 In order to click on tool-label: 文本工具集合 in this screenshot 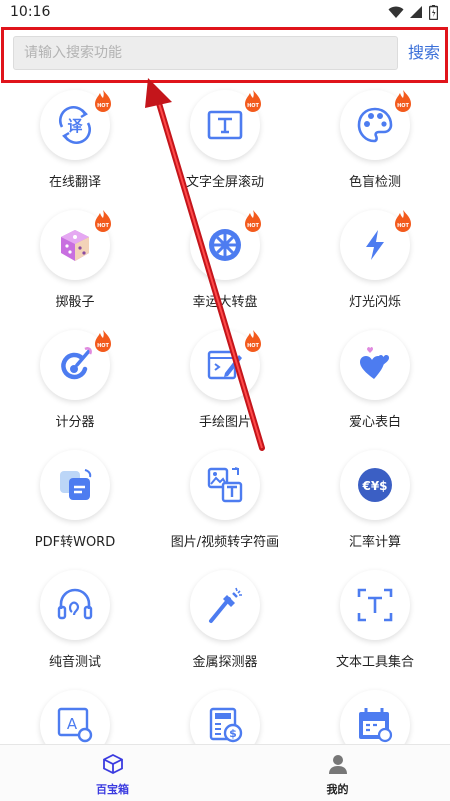, I will do `click(374, 662)`.